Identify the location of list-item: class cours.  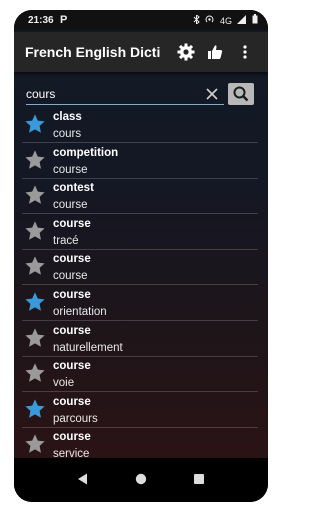
(140, 125).